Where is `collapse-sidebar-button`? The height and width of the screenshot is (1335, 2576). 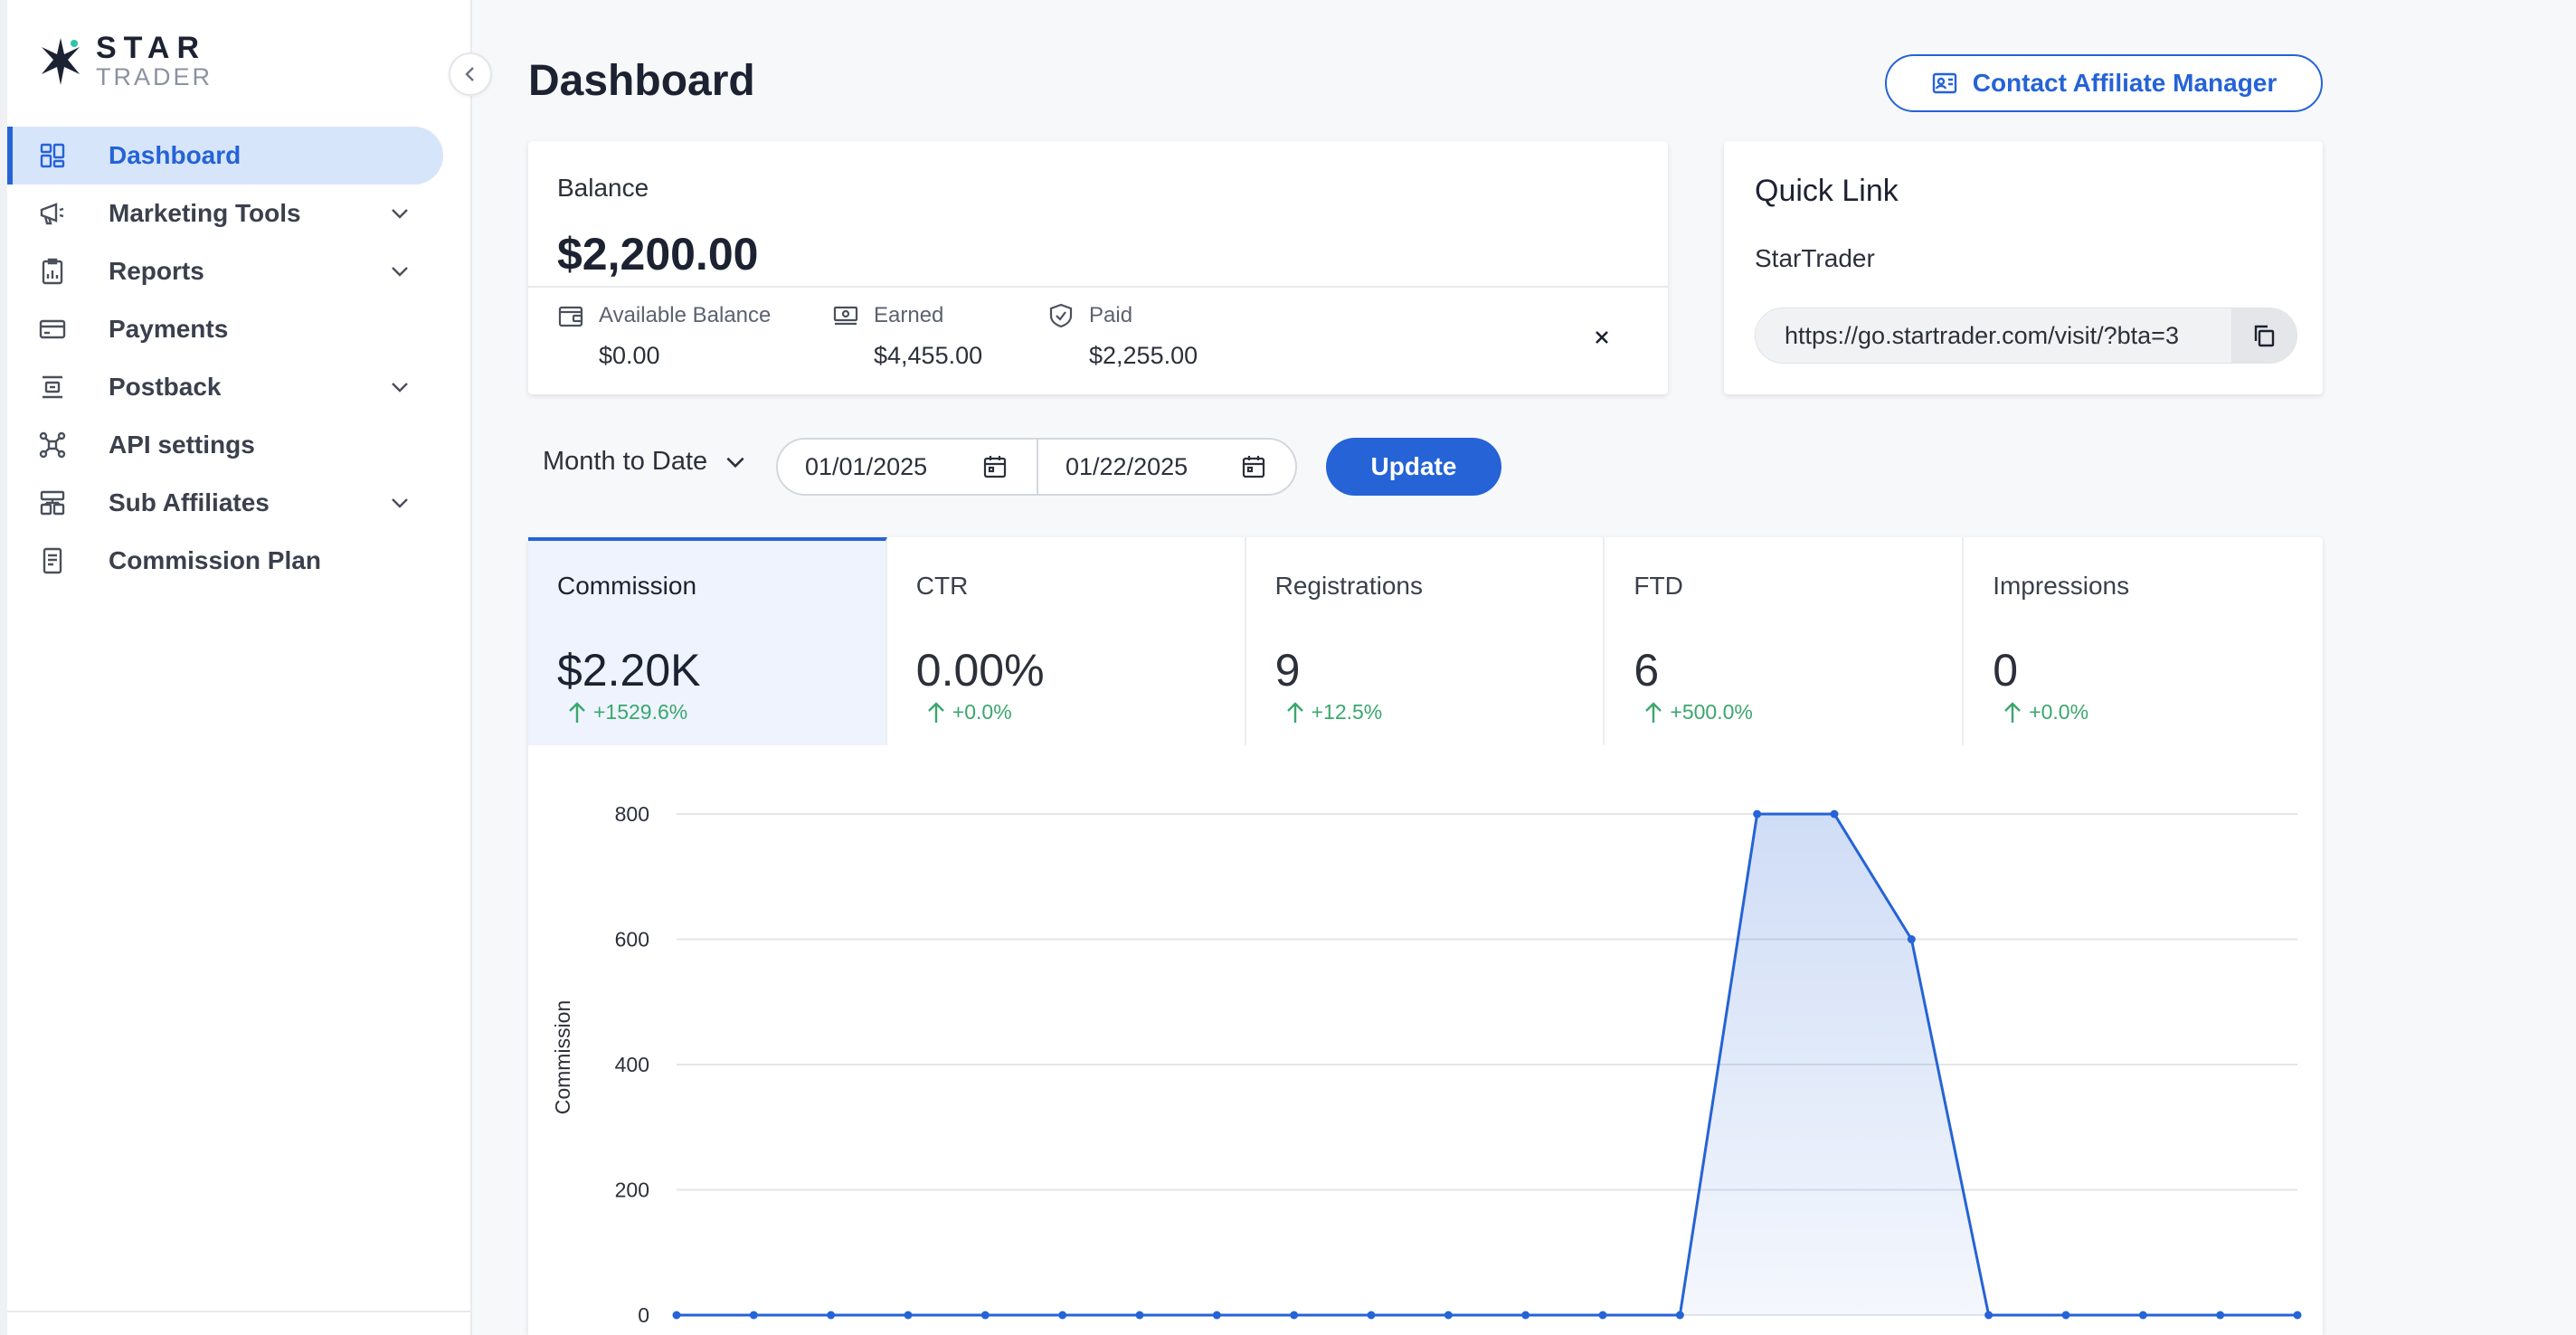 collapse-sidebar-button is located at coordinates (471, 74).